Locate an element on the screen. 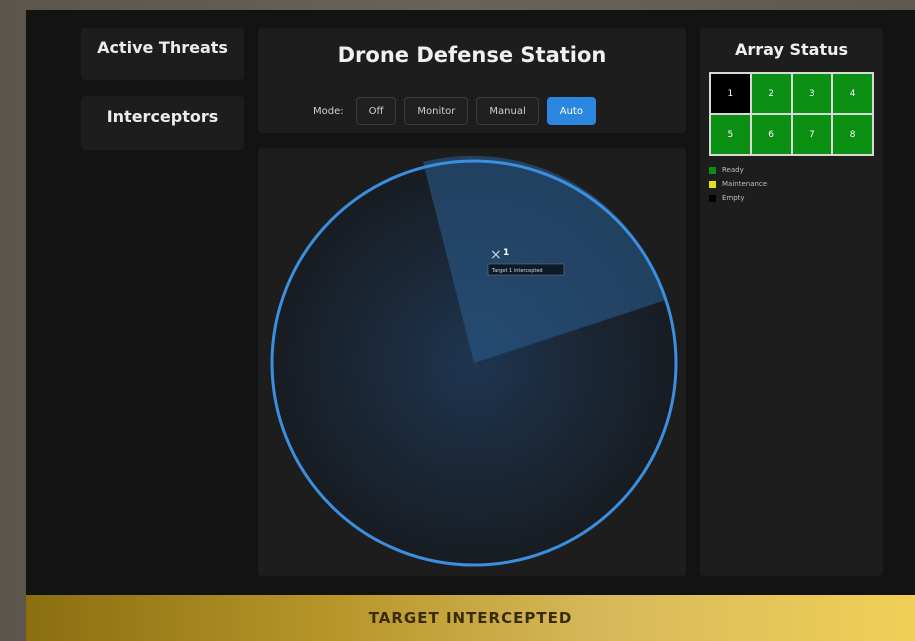 The image size is (915, 641). interceptors-button: Interceptors is located at coordinates (162, 123).